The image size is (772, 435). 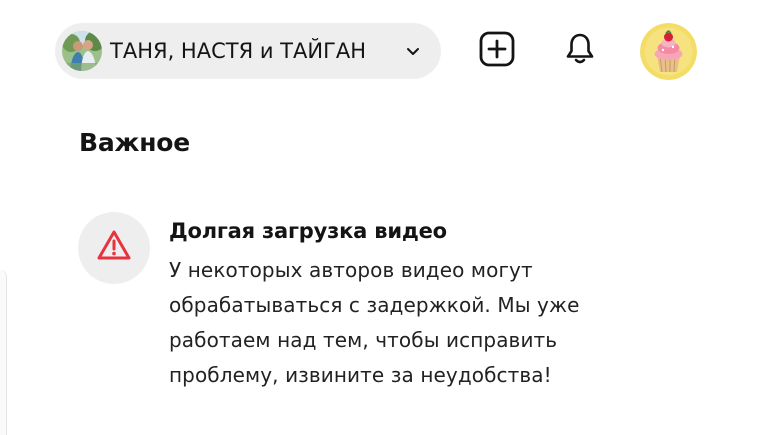 I want to click on profile-avatar, so click(x=668, y=51).